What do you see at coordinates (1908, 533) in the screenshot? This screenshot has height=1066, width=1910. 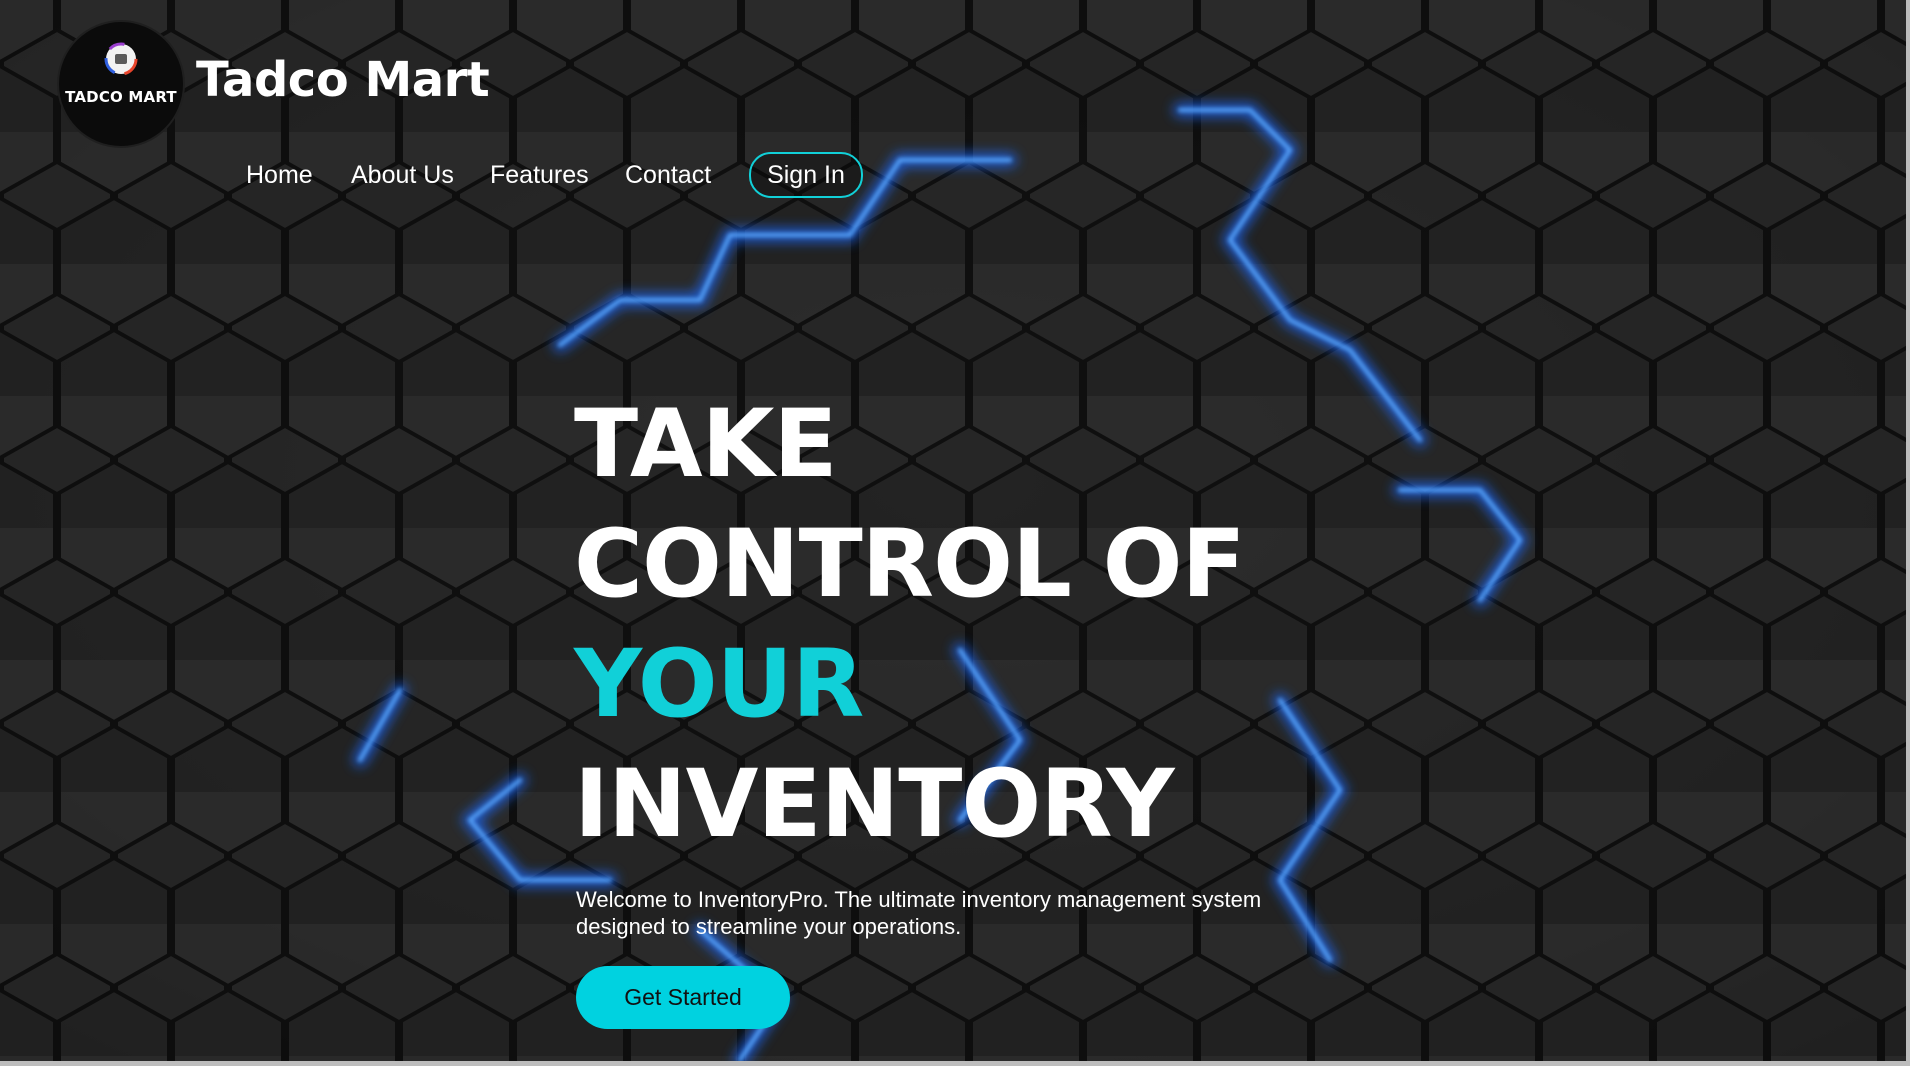 I see `window-edge-right` at bounding box center [1908, 533].